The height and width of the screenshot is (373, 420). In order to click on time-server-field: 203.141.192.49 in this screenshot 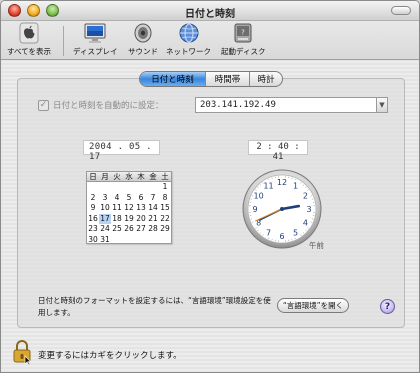, I will do `click(288, 105)`.